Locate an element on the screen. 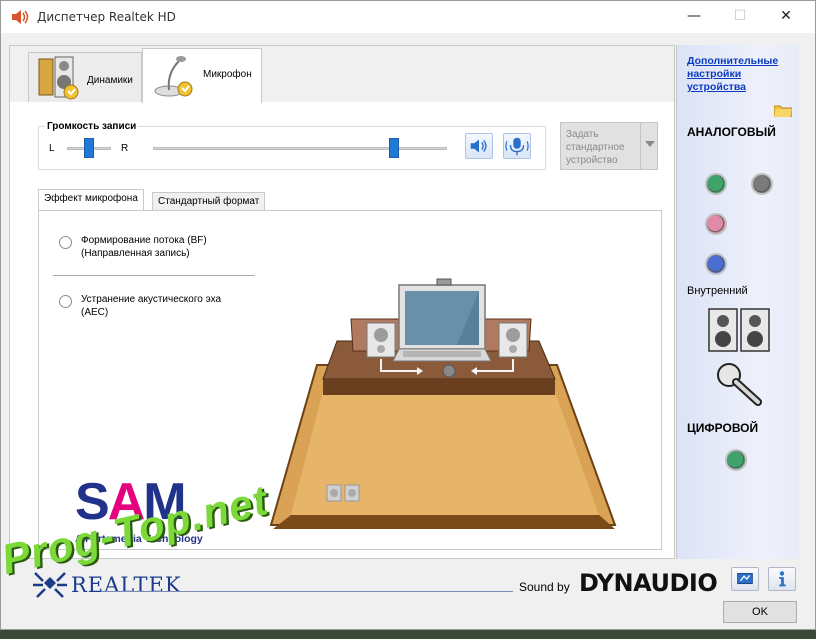 This screenshot has width=816, height=639. microphone-icon is located at coordinates (173, 76).